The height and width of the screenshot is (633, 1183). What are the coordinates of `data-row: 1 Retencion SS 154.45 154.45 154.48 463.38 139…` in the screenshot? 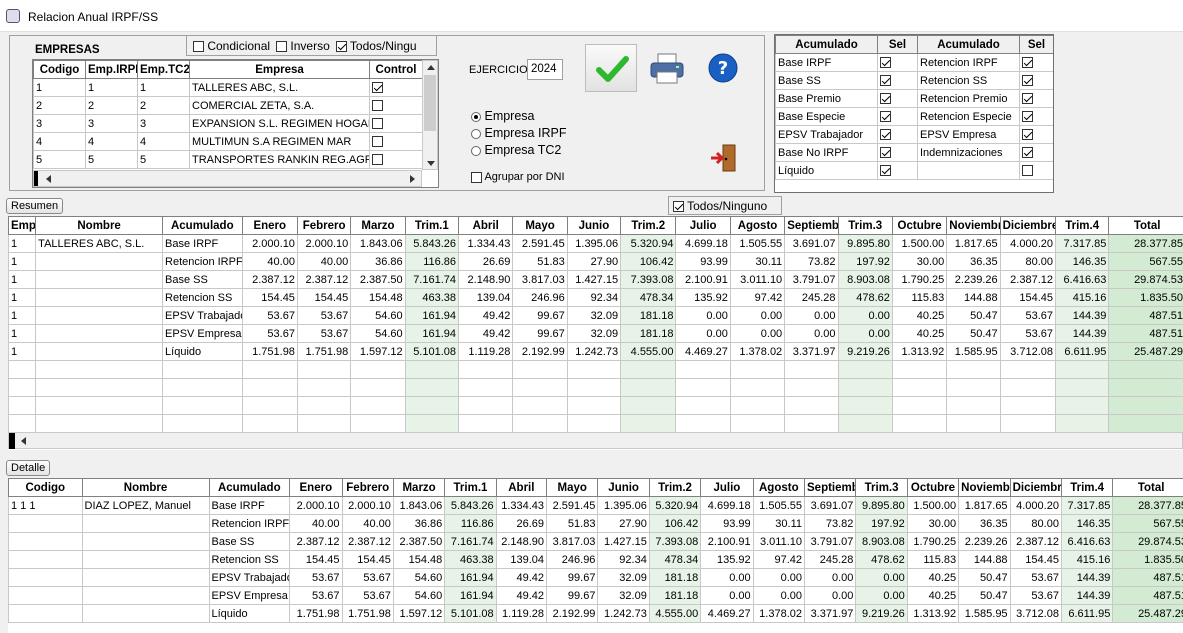 It's located at (595, 297).